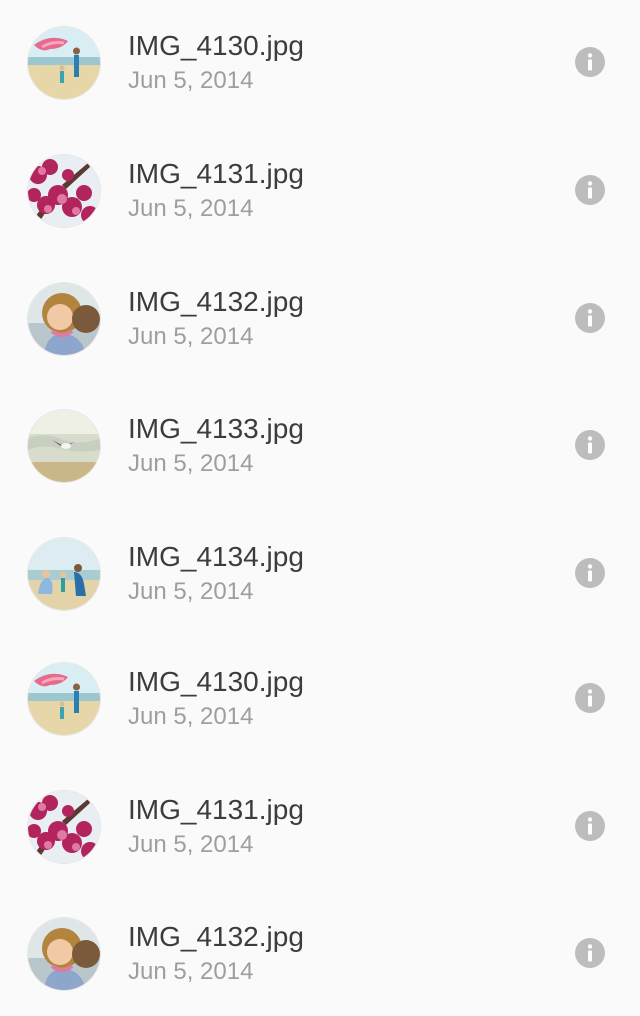  Describe the element at coordinates (320, 447) in the screenshot. I see `list-item: IMG_4133.jpg Jun 5, 2014` at that location.